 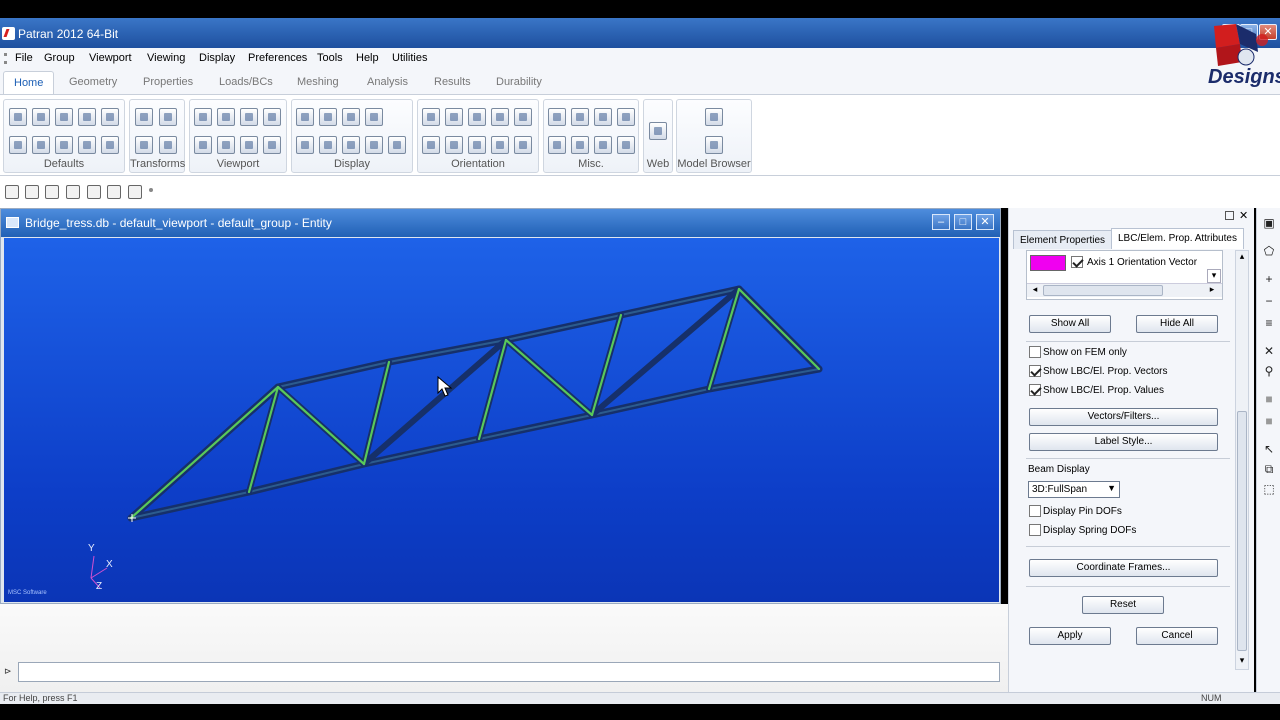 What do you see at coordinates (203, 117) in the screenshot?
I see `viewport-icon` at bounding box center [203, 117].